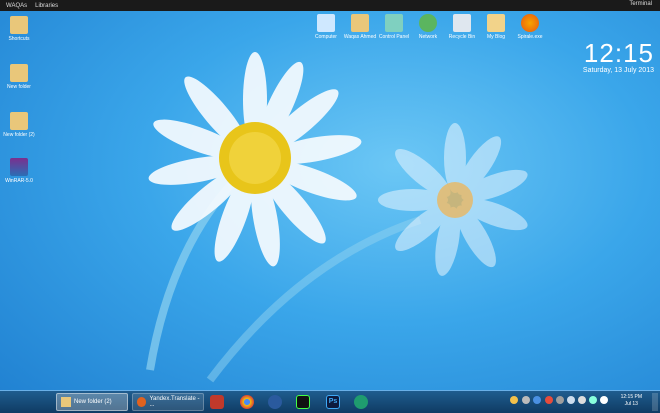 The width and height of the screenshot is (660, 413). What do you see at coordinates (330, 5) in the screenshot?
I see `top-menu-bar: WAQAs Libraries Terminal` at bounding box center [330, 5].